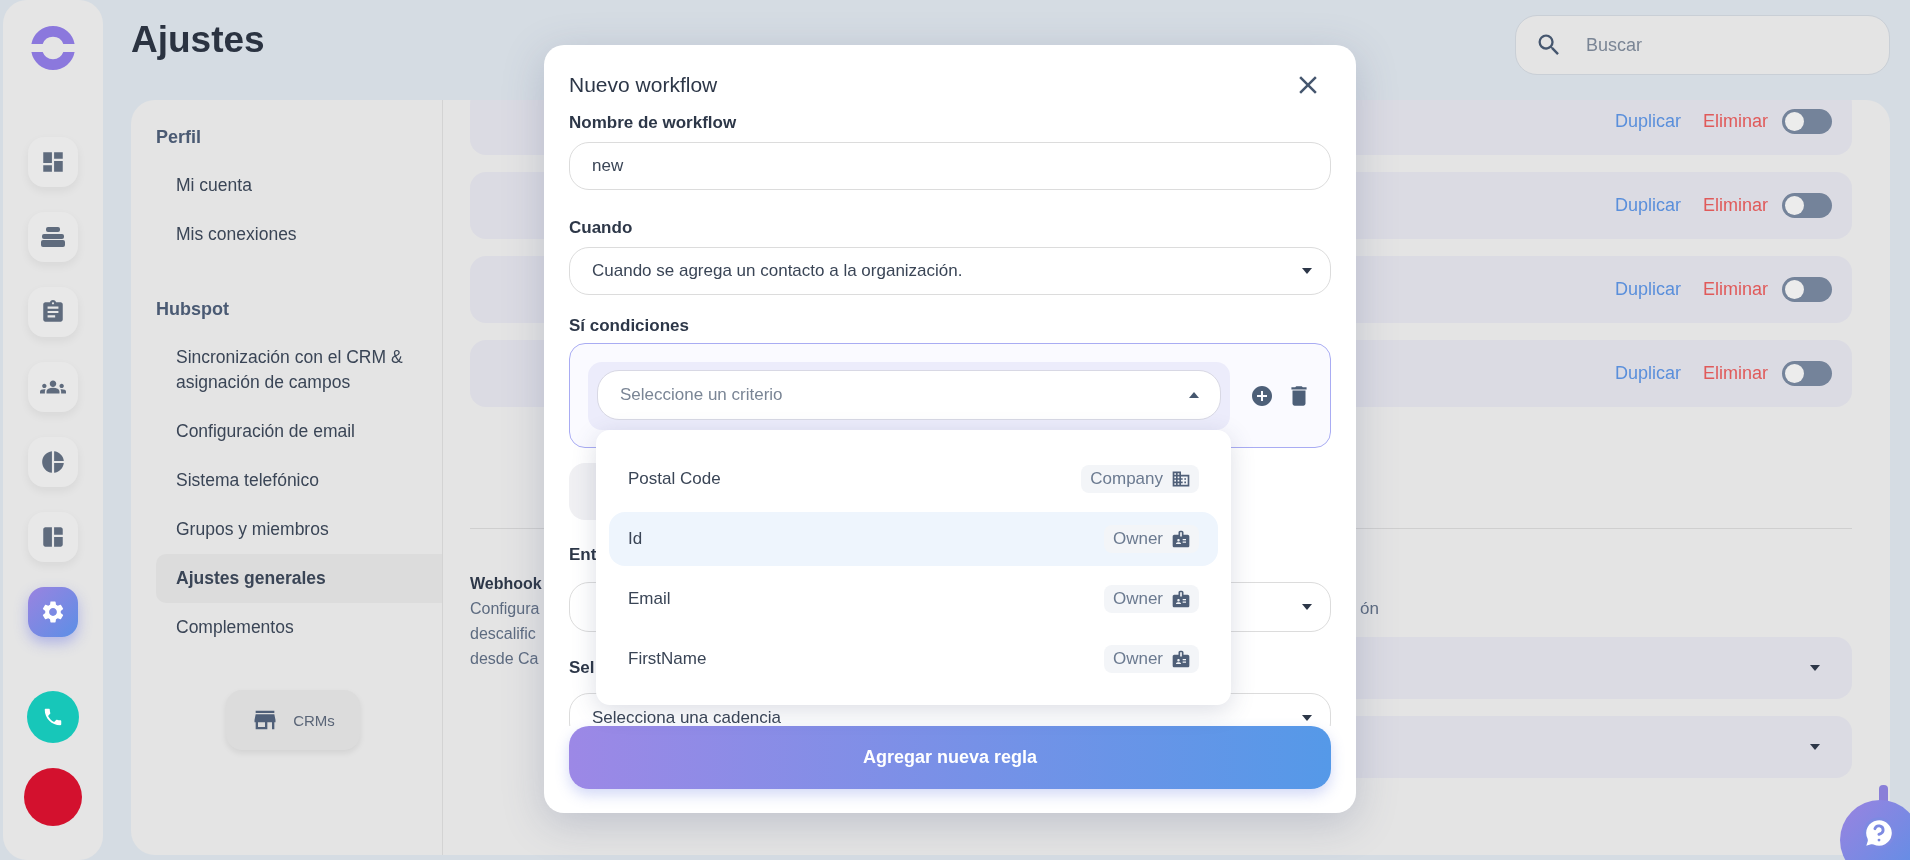 Image resolution: width=1910 pixels, height=860 pixels. I want to click on trigger-select: Cuando se agrega un contacto a la organización., so click(950, 271).